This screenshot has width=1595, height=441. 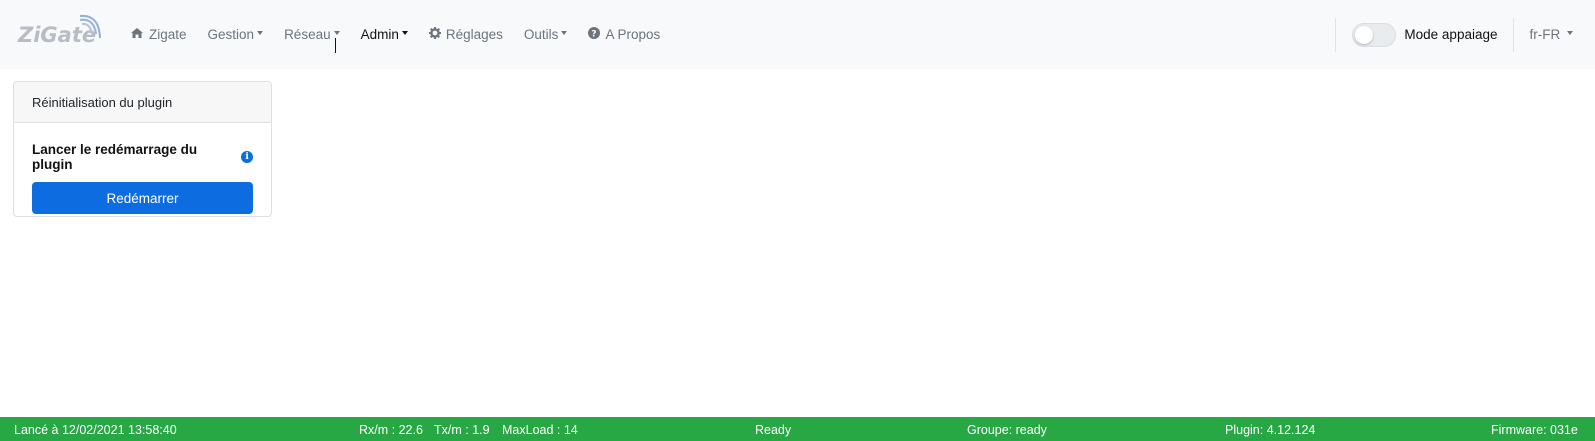 I want to click on card-title: Lancer le redémarrage du plugin i, so click(x=142, y=157).